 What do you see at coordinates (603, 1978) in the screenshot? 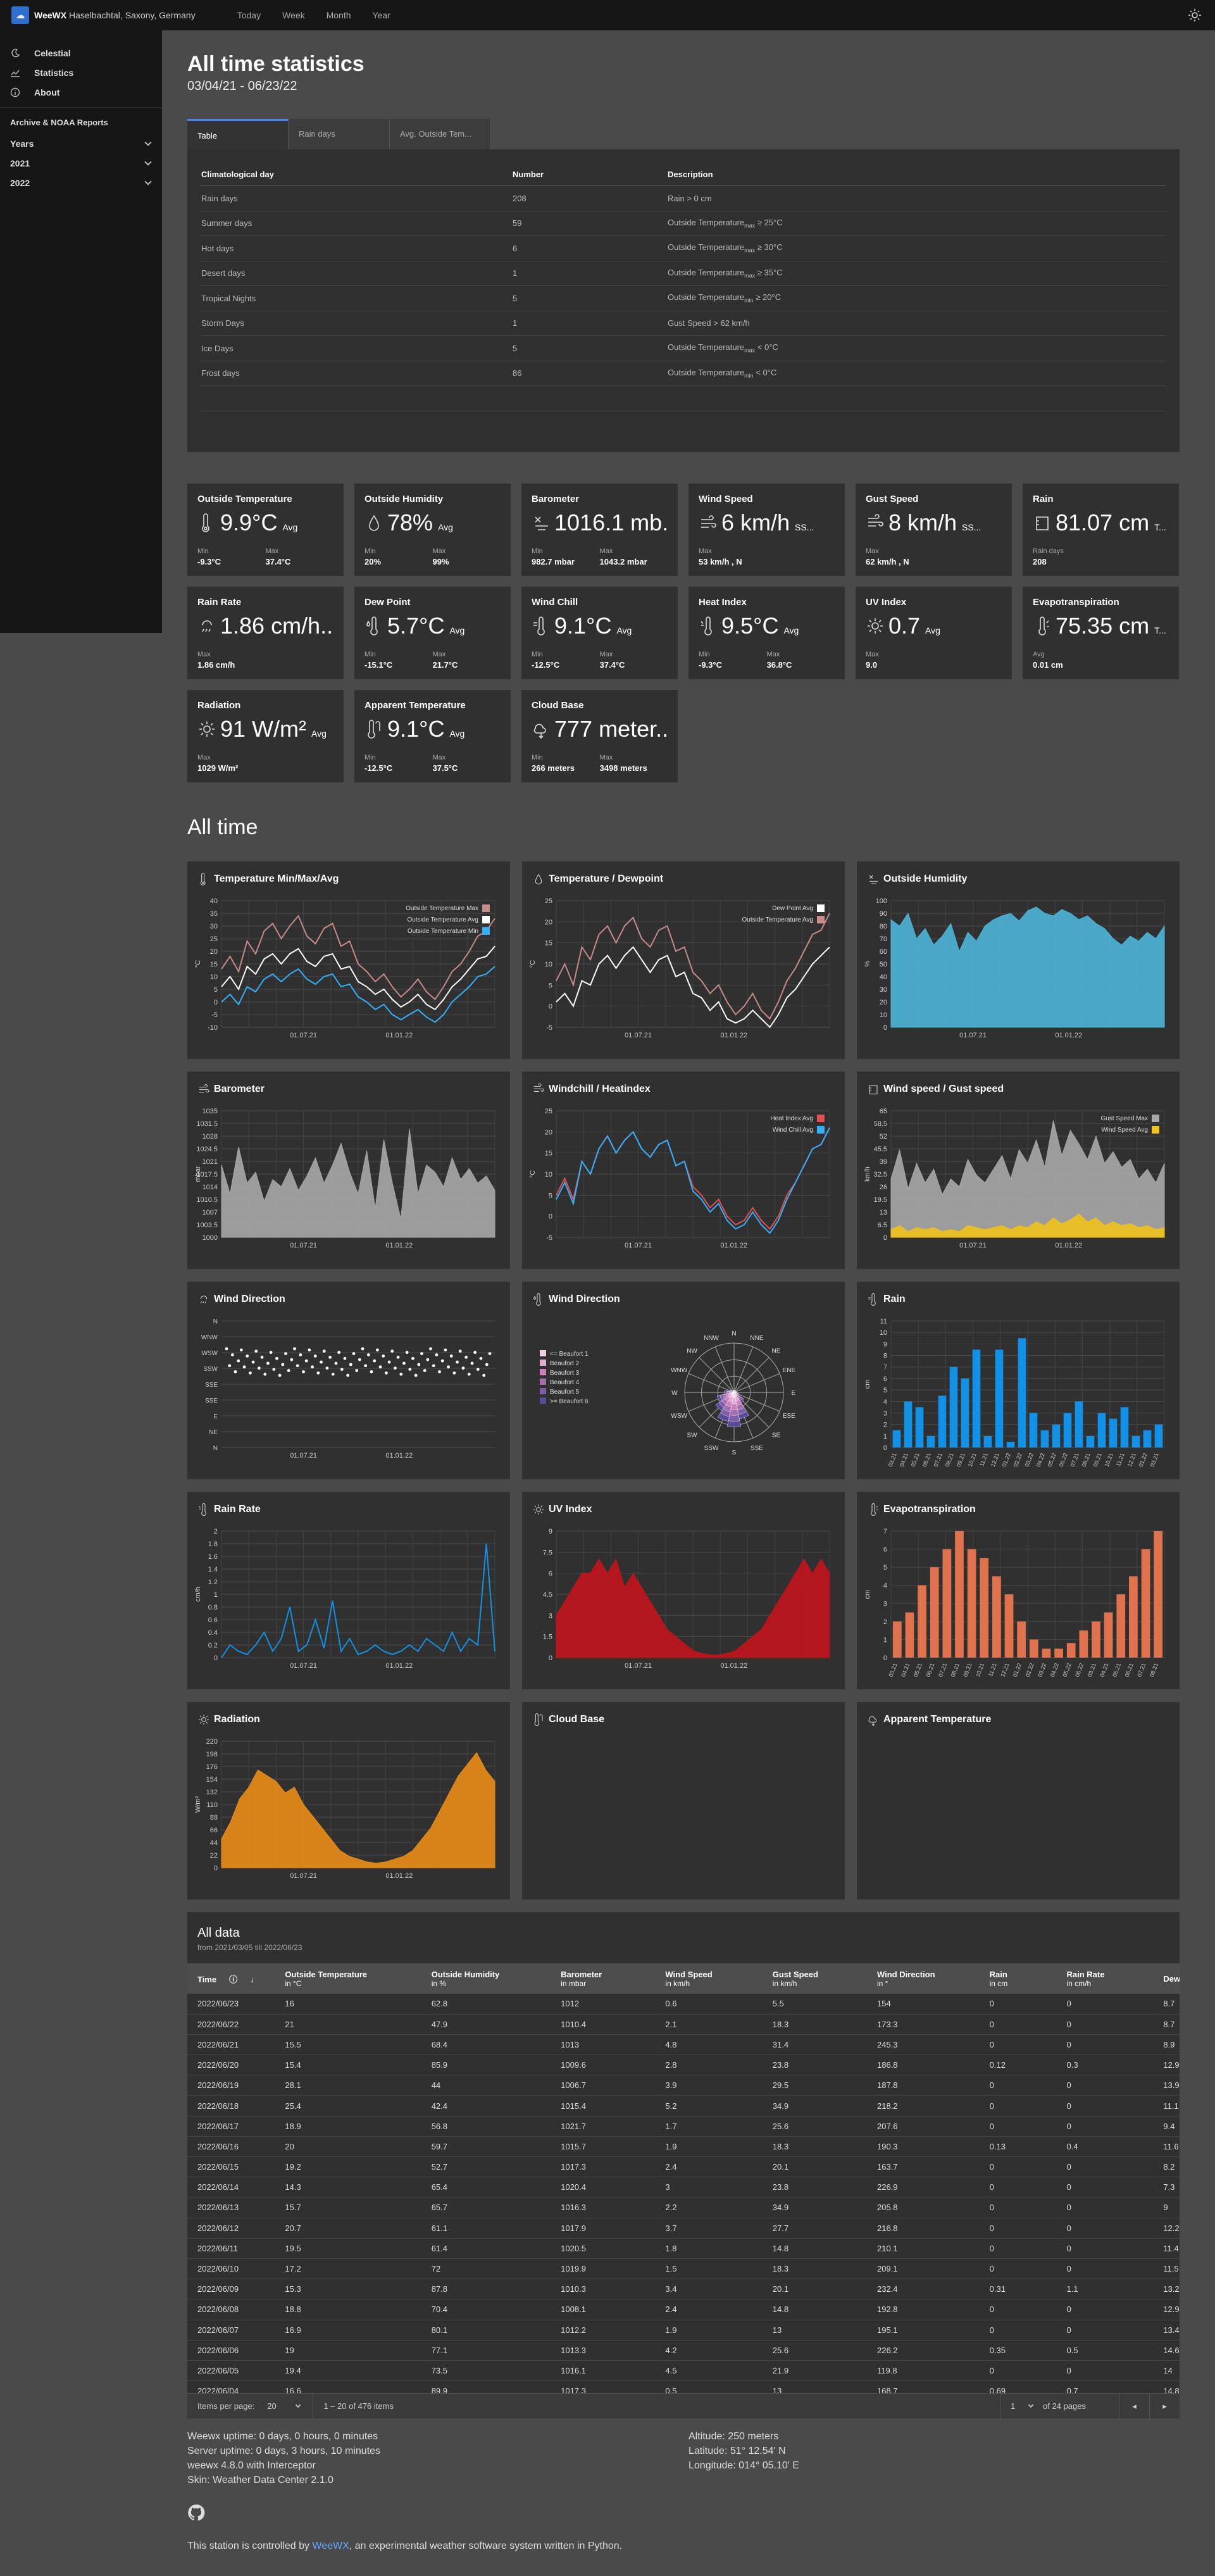
I see `col-header: Barometer in mbar` at bounding box center [603, 1978].